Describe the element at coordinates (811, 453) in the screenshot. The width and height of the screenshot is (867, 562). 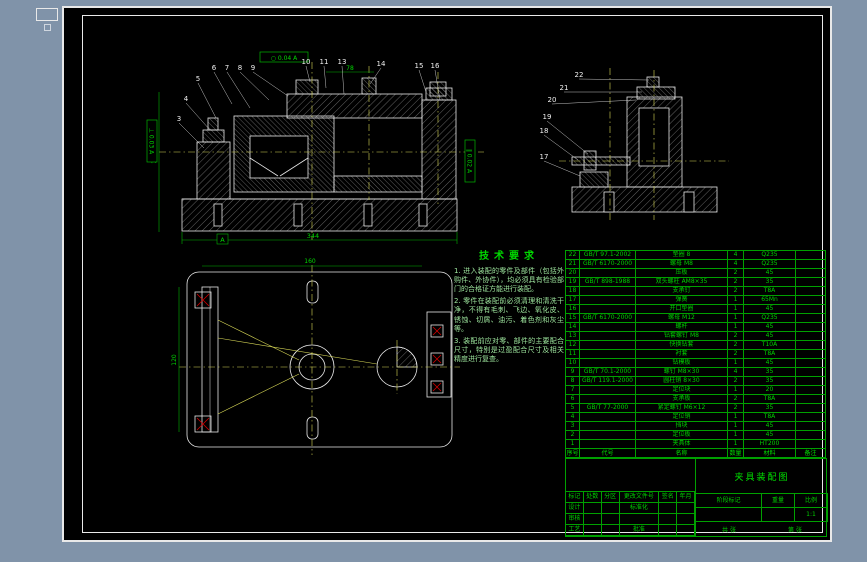
I see `bom-header-remark: 备注` at that location.